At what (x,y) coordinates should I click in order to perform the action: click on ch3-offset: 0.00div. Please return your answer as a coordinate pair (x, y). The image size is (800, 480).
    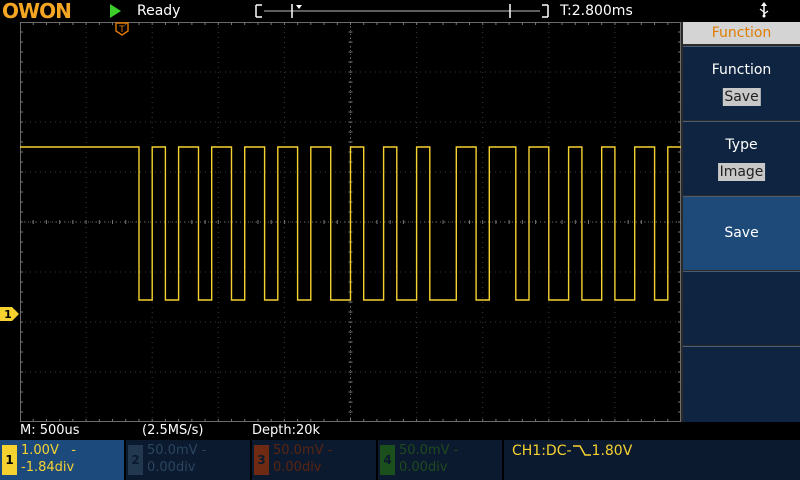
    Looking at the image, I should click on (297, 467).